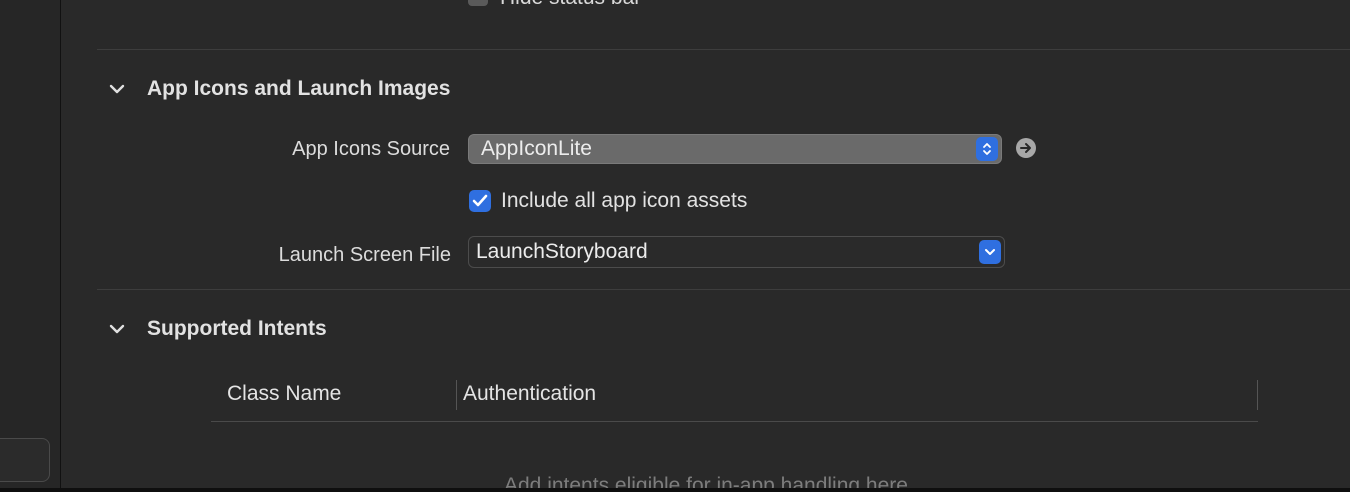 Image resolution: width=1350 pixels, height=492 pixels. What do you see at coordinates (25, 460) in the screenshot?
I see `sidebar-filter-field` at bounding box center [25, 460].